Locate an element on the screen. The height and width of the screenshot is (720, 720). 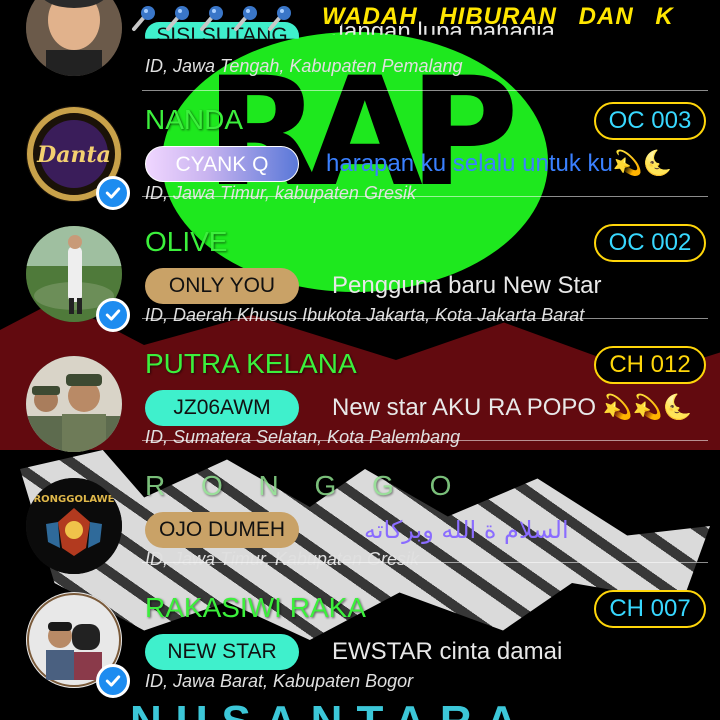
svg-text: RONGGOLAWE is located at coordinates (73, 499).